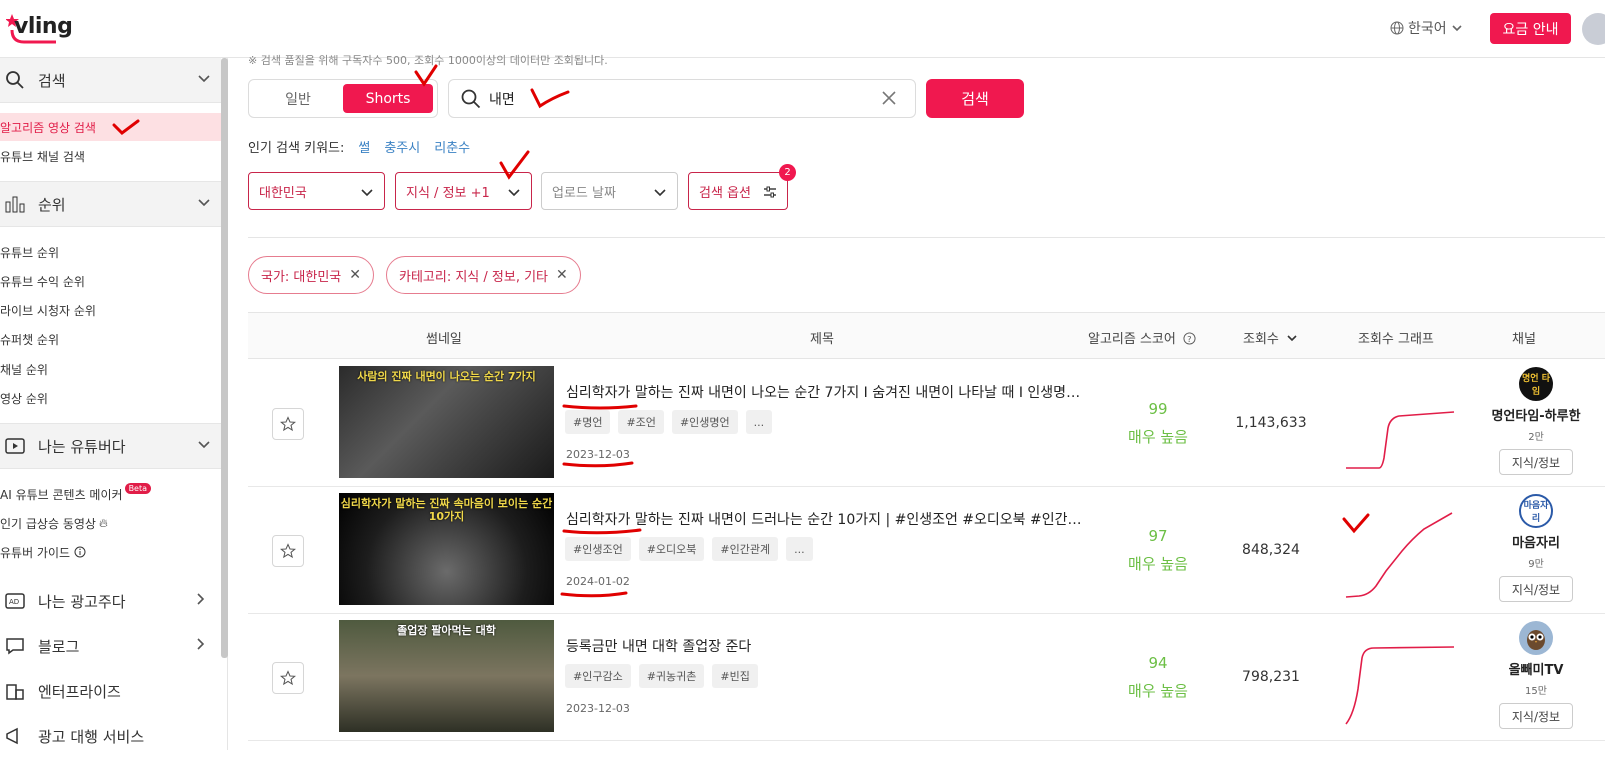  I want to click on sidebar-section-advertiser: AD 나는 광고주다, so click(110, 601).